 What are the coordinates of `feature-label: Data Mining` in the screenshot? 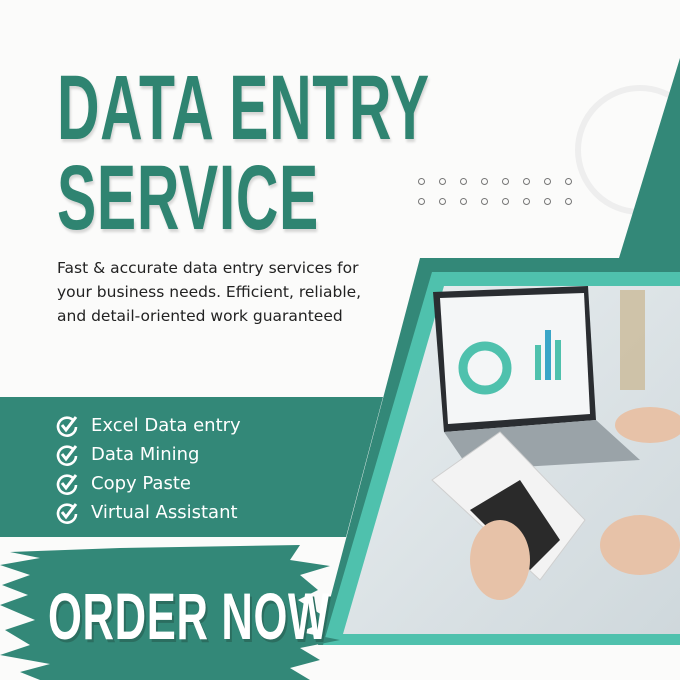 It's located at (145, 454).